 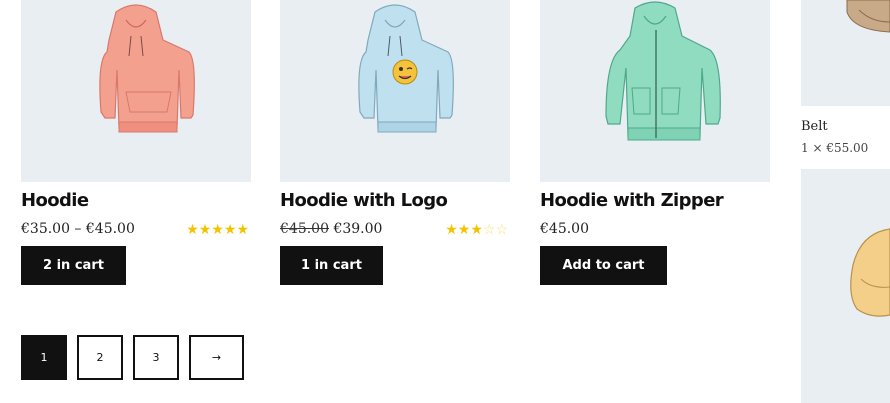 I want to click on product-title: Hoodie, so click(x=55, y=200).